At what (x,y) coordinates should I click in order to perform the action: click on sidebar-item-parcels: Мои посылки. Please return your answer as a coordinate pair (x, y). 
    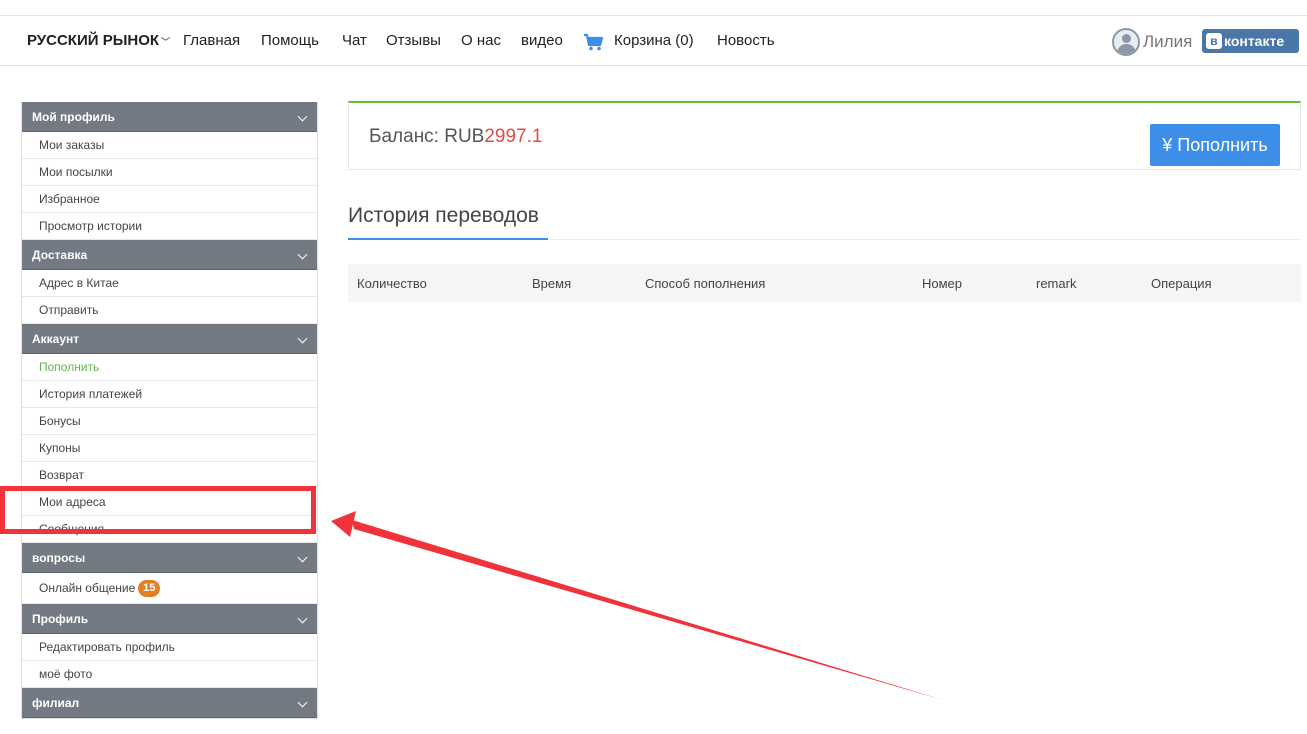
    Looking at the image, I should click on (169, 172).